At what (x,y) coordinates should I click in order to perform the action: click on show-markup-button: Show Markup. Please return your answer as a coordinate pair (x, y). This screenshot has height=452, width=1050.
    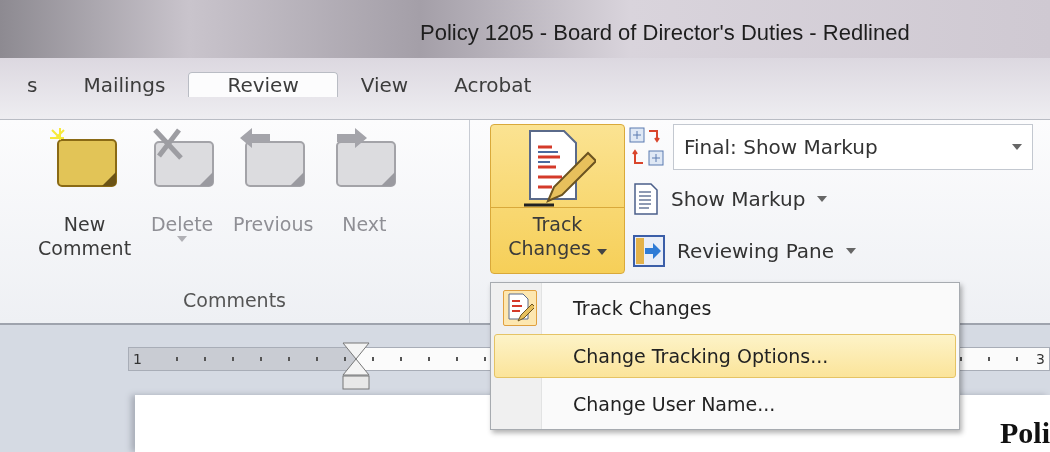
    Looking at the image, I should click on (831, 199).